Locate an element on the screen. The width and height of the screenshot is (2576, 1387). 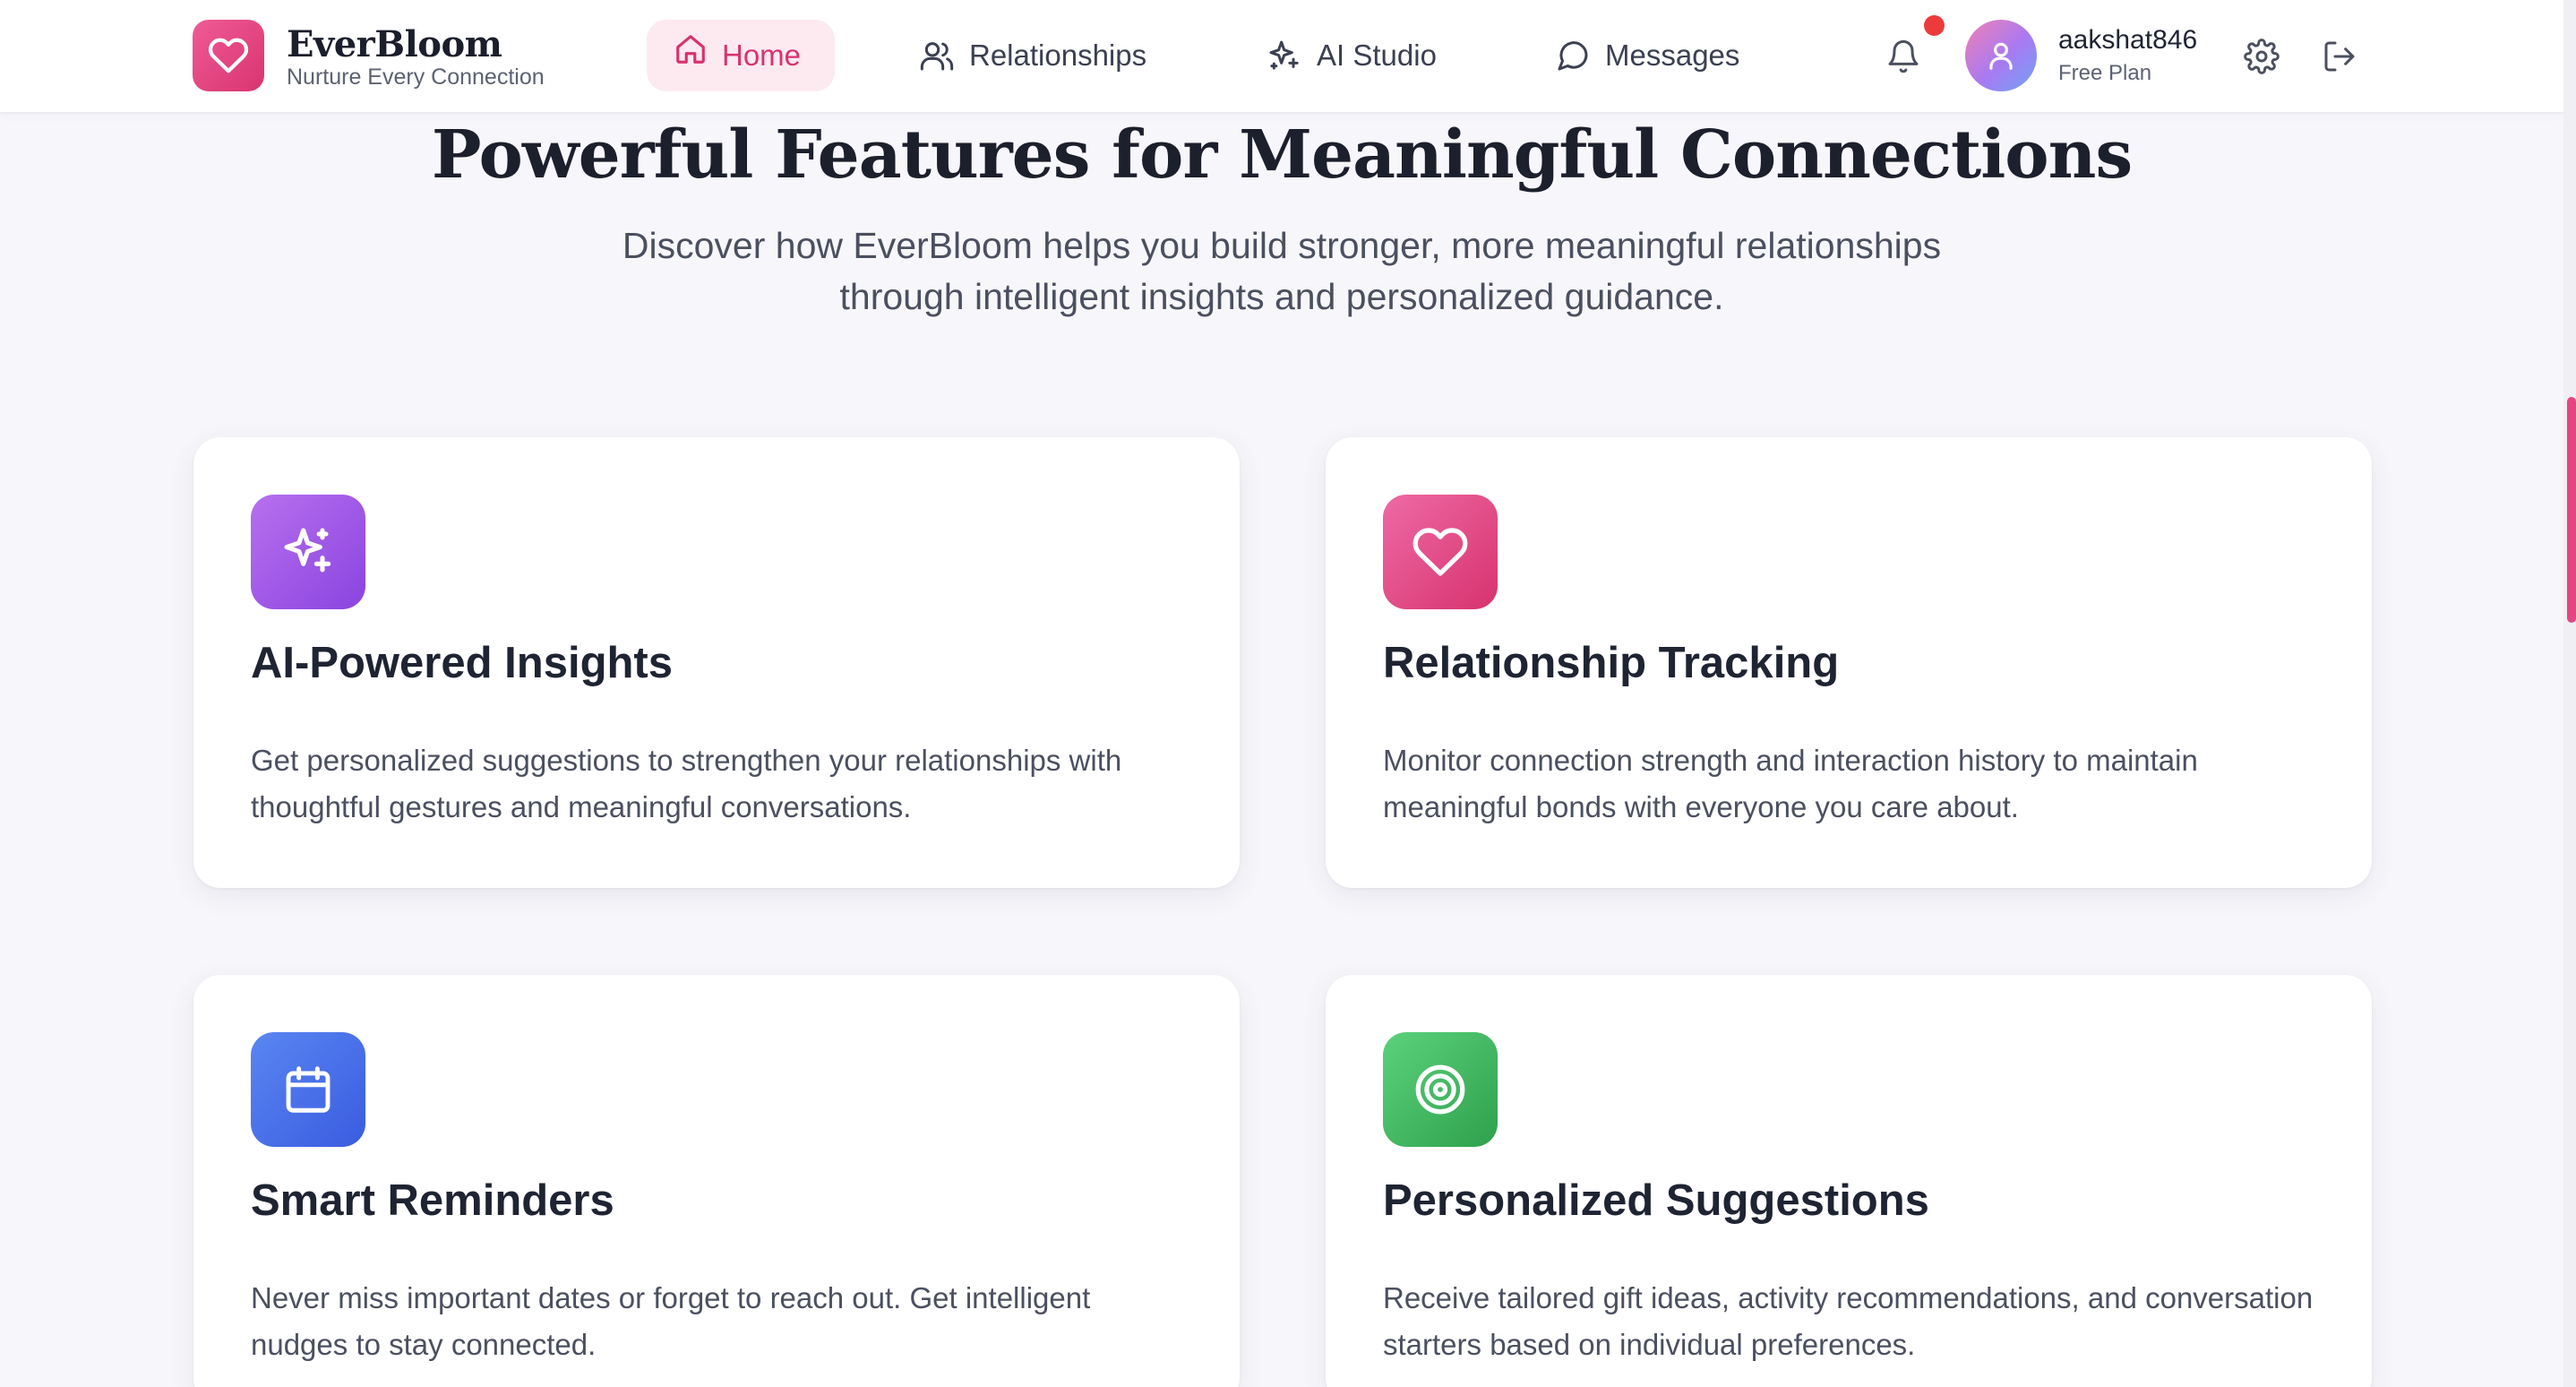
target-icon is located at coordinates (1440, 1089).